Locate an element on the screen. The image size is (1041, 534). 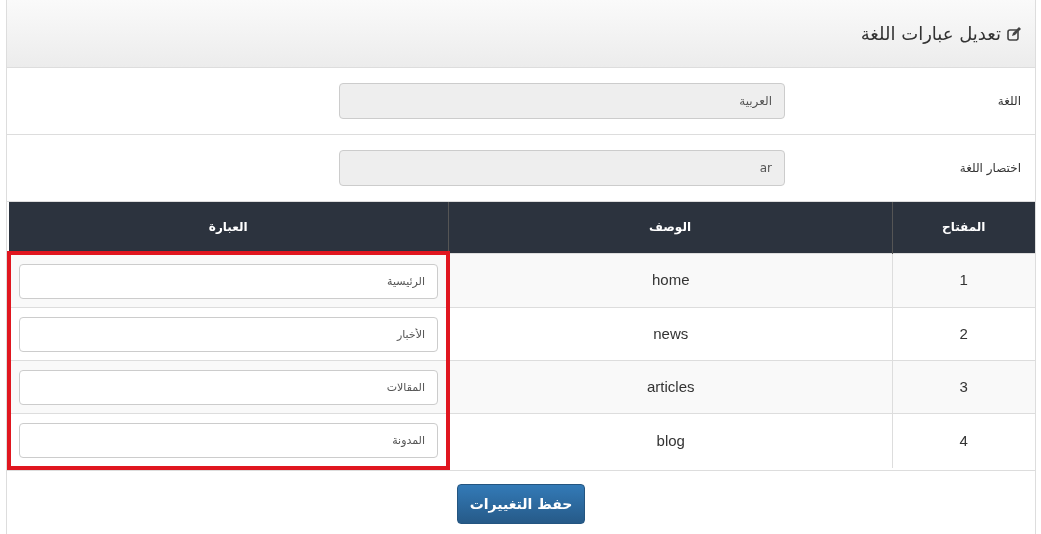
table-cell: 3 is located at coordinates (963, 387).